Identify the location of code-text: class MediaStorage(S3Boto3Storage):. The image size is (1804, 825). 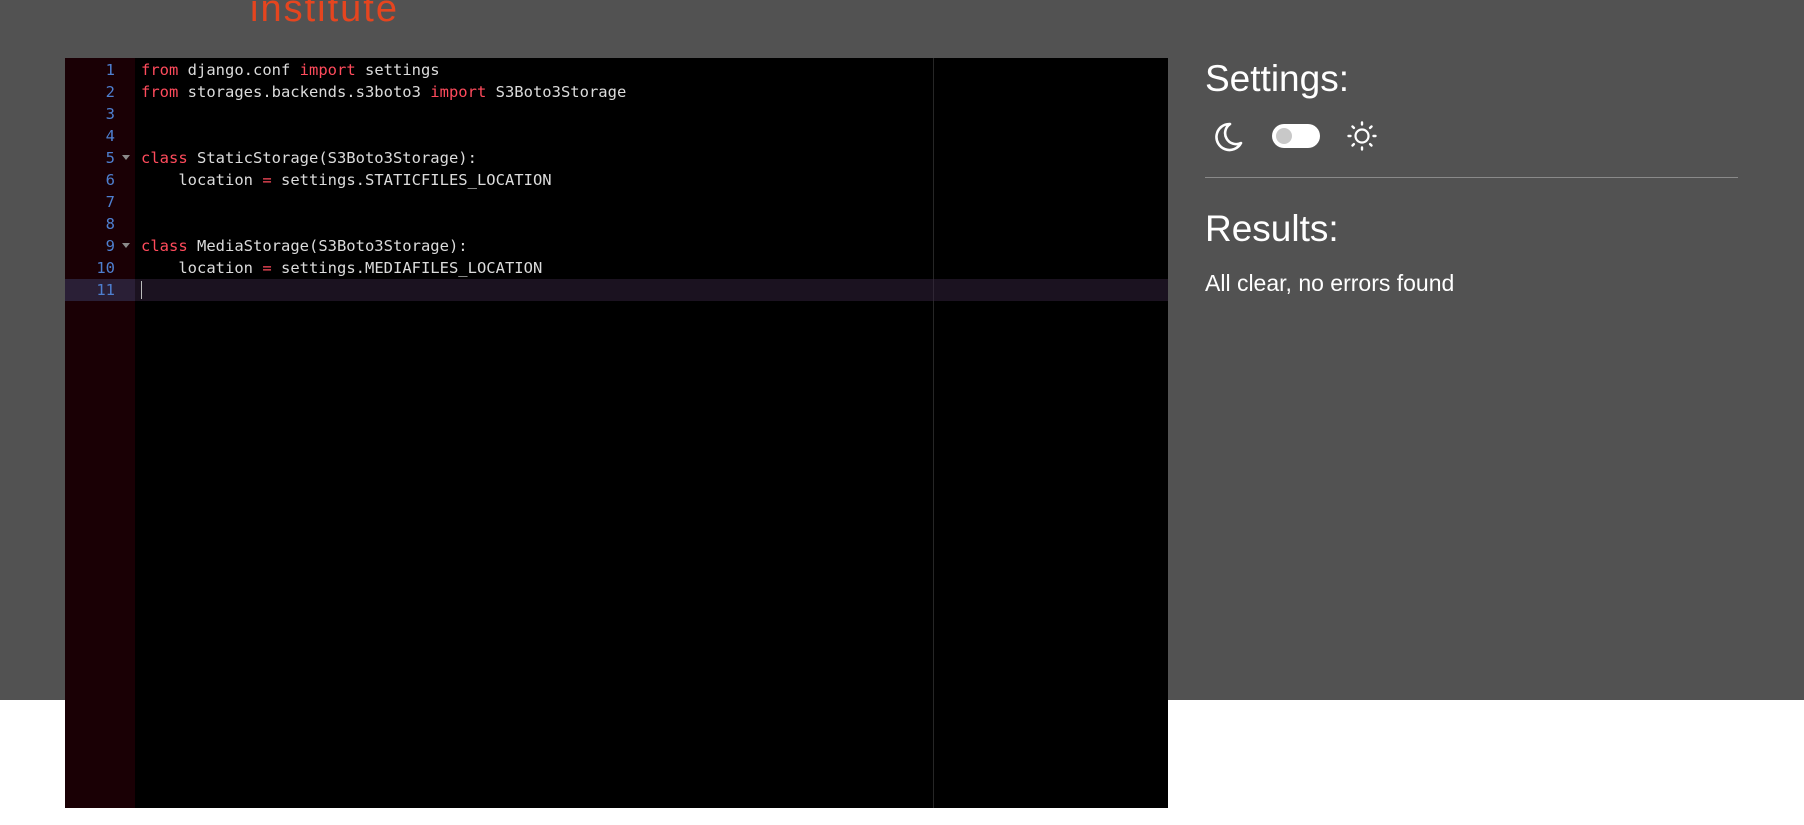
(304, 246).